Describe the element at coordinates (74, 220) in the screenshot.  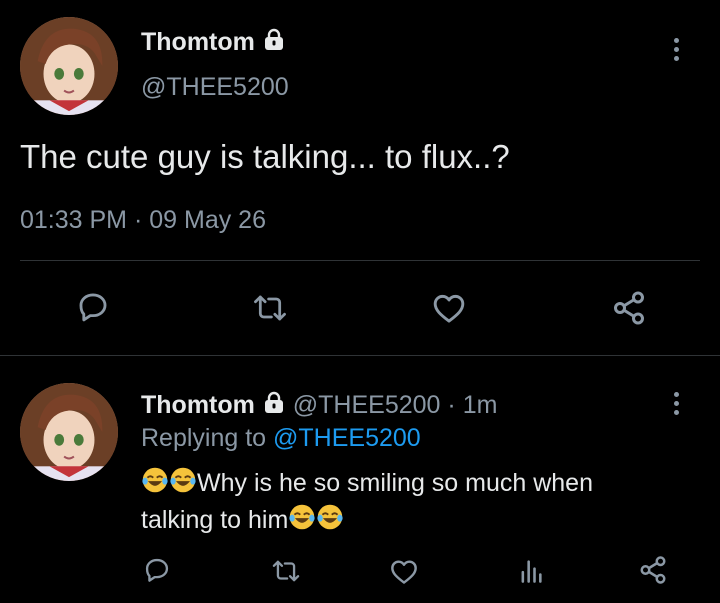
I see `tweet-time: 01:33 PM` at that location.